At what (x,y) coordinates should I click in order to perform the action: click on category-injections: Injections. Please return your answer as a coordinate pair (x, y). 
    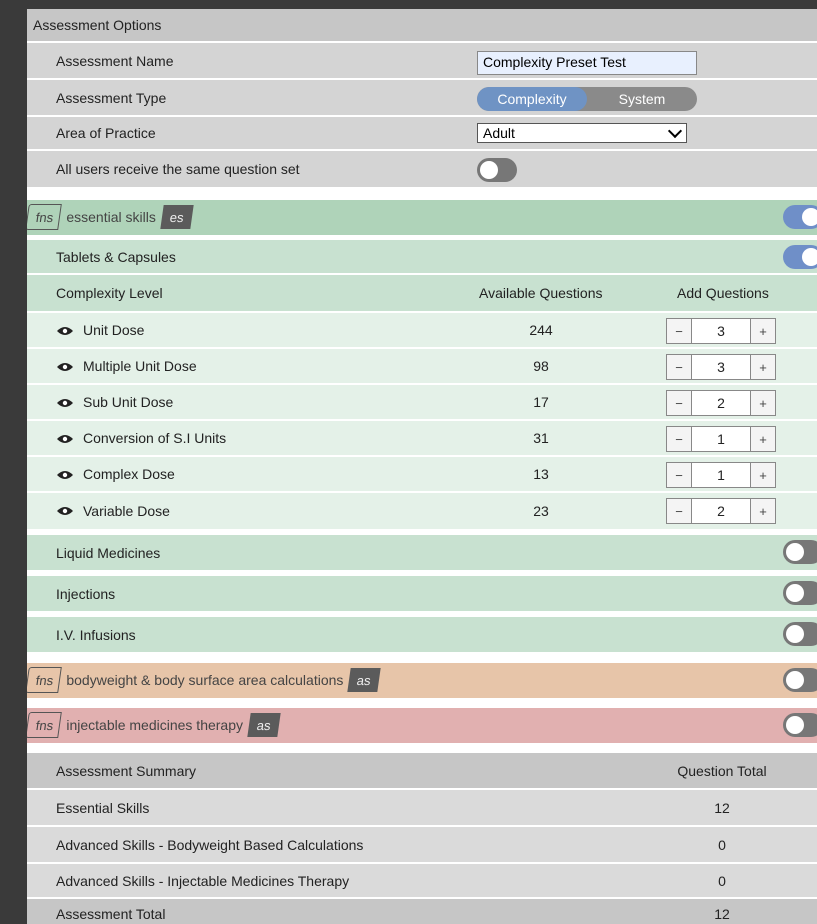
    Looking at the image, I should click on (422, 593).